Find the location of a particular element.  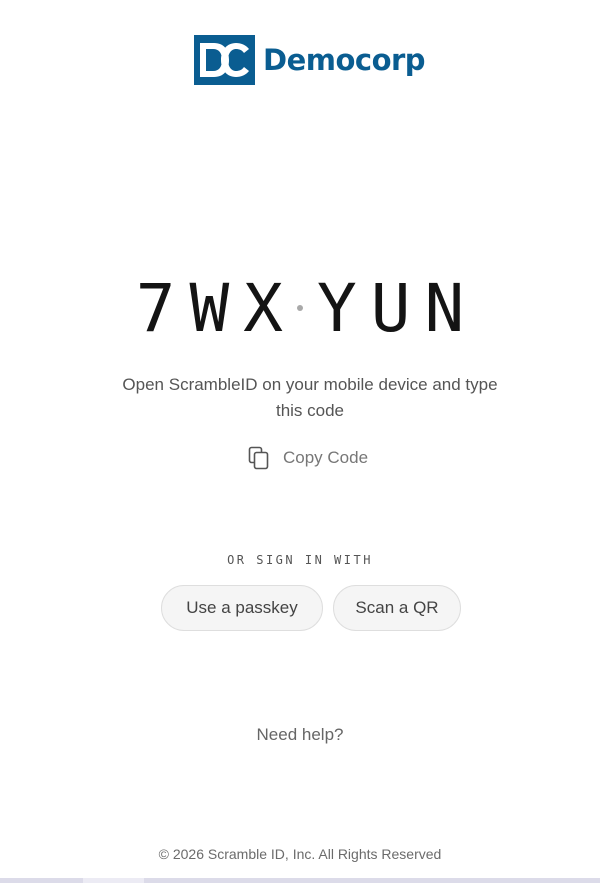

alt-sign-in-buttons: Use a passkey Scan a QR is located at coordinates (311, 608).